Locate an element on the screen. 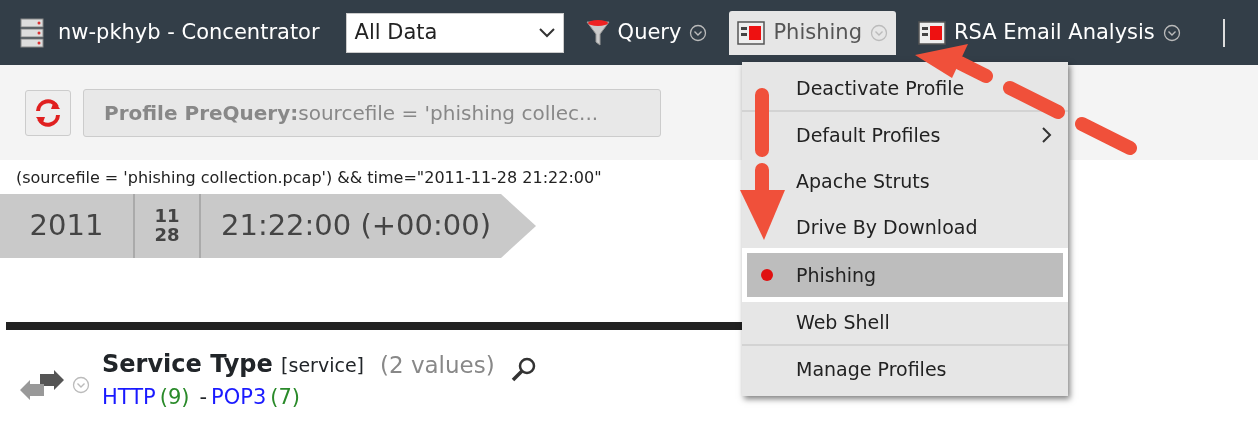 Image resolution: width=1258 pixels, height=436 pixels. refresh-icon is located at coordinates (48, 112).